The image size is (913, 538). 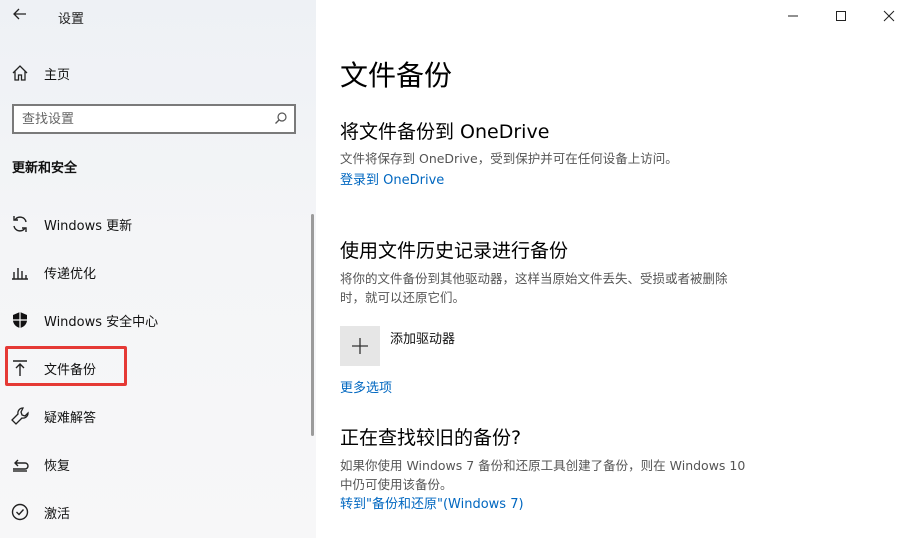 I want to click on maximize-icon, so click(x=841, y=16).